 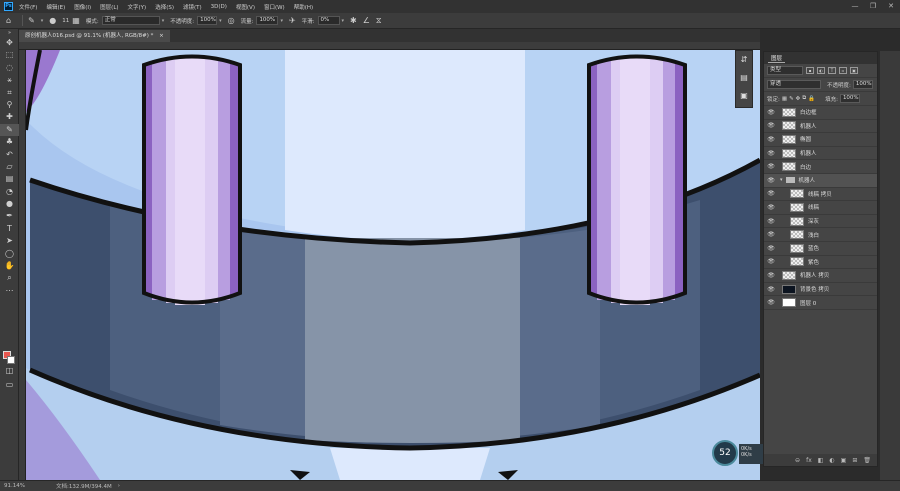 What do you see at coordinates (9, 371) in the screenshot?
I see `quick-mask-icon: ◫` at bounding box center [9, 371].